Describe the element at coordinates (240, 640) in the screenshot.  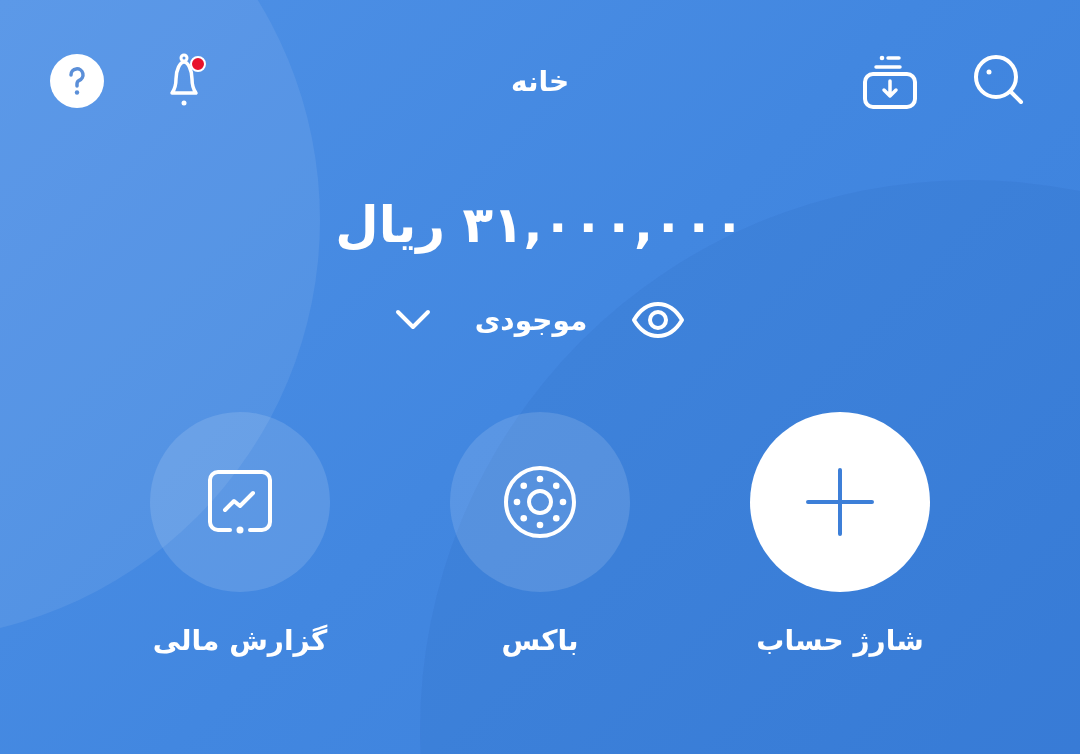
I see `action-label: گزارش مالی` at that location.